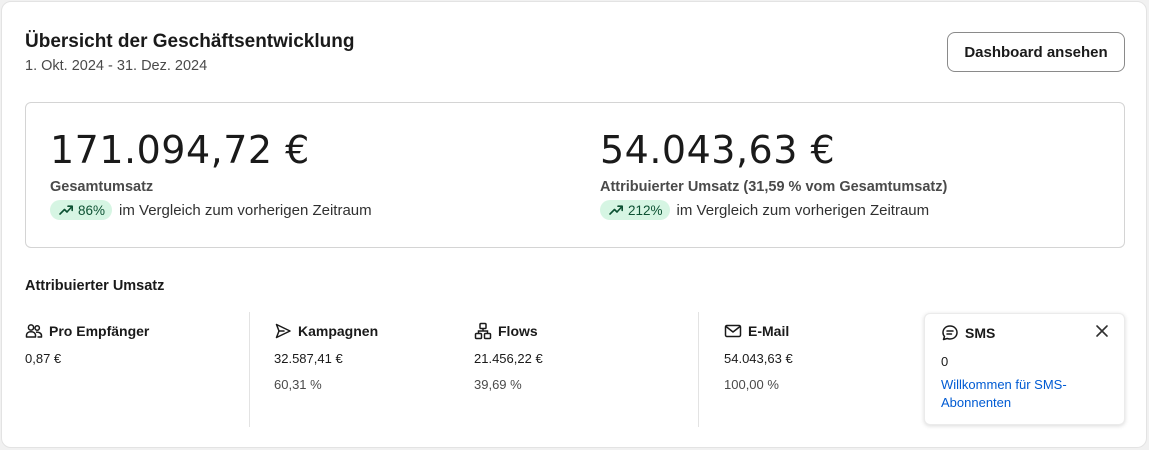  What do you see at coordinates (751, 384) in the screenshot?
I see `email-percent: 100,00 %` at bounding box center [751, 384].